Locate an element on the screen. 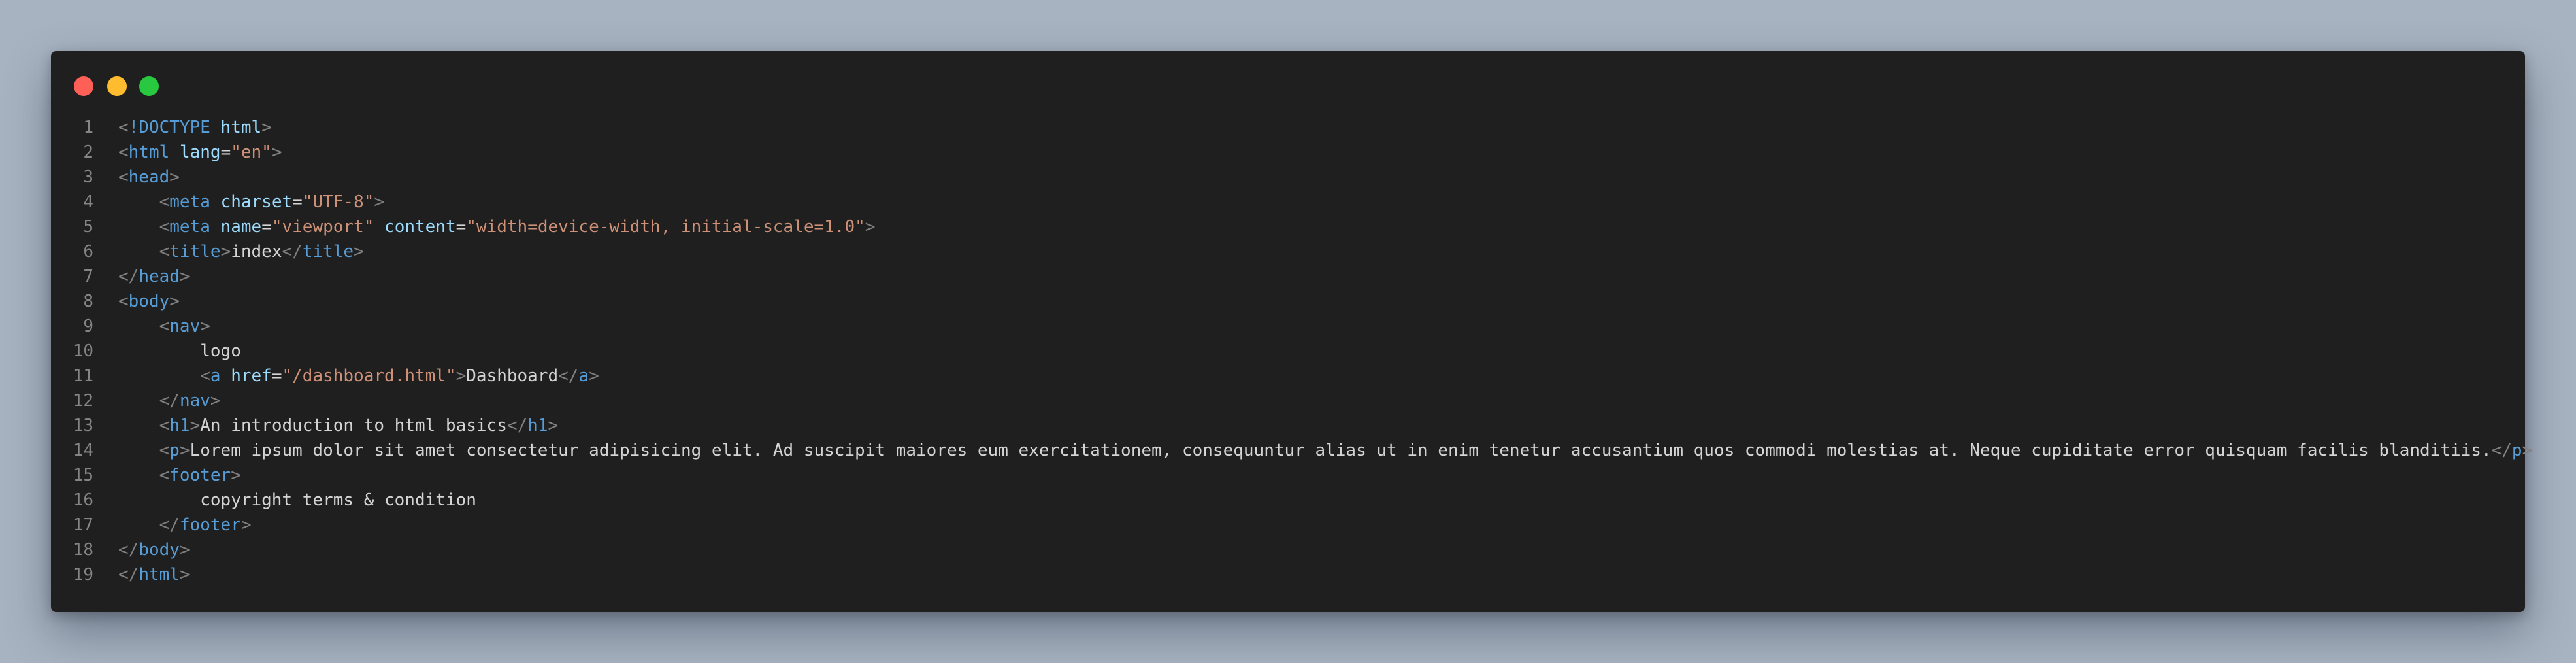 This screenshot has width=2576, height=663. code-token: !DOCTYPE is located at coordinates (169, 127).